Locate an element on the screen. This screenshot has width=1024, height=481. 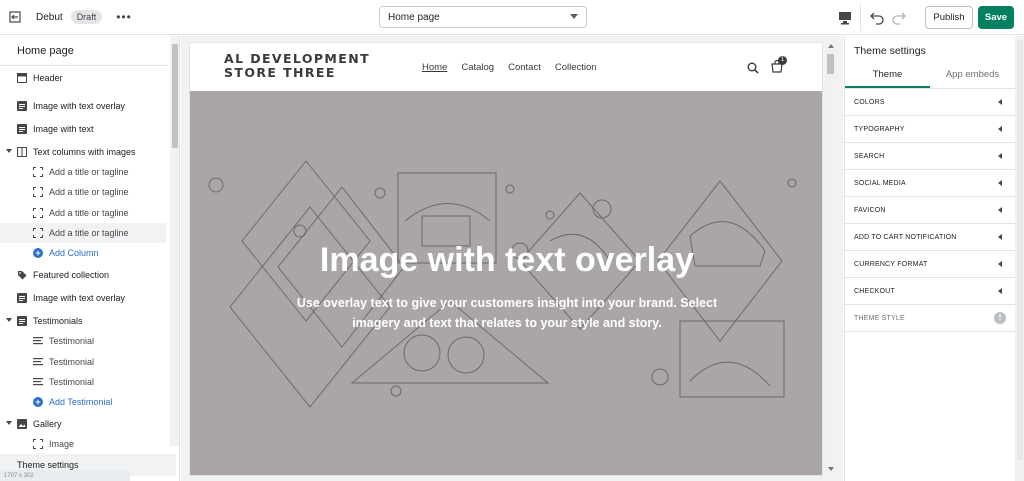
section-gallery: Gallery is located at coordinates (83, 424).